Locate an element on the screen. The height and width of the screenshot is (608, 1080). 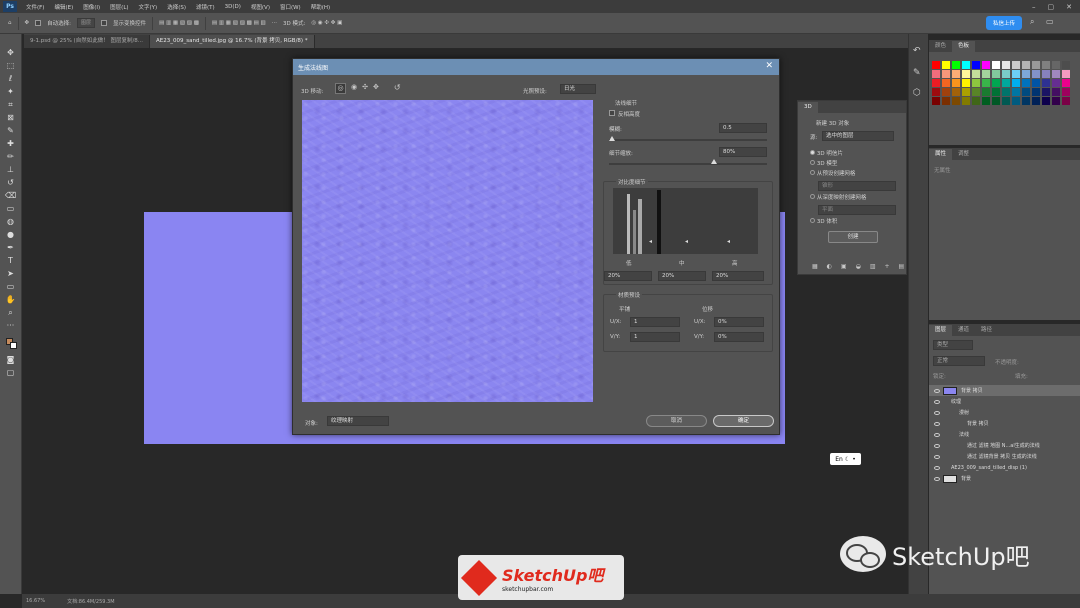
3d-option-volume: 3D 体积 is located at coordinates (823, 221).